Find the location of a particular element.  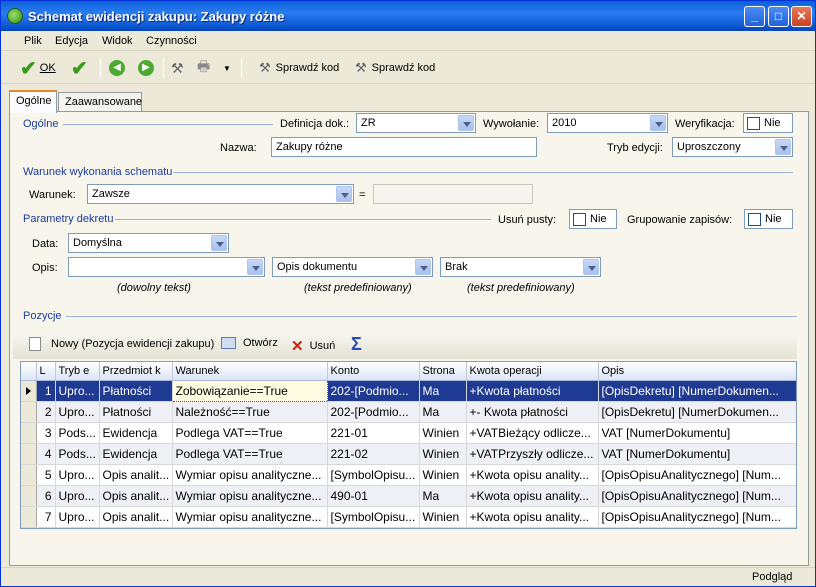

tab-ogolne: Ogólne is located at coordinates (33, 101).